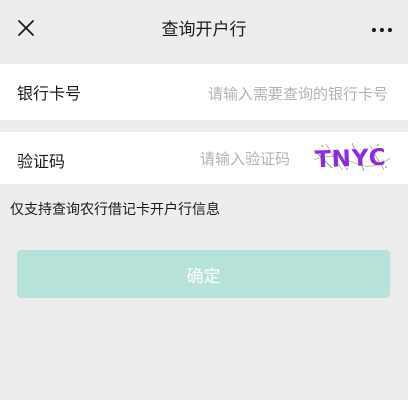 This screenshot has height=400, width=408. What do you see at coordinates (49, 93) in the screenshot?
I see `card-number-label: 银行卡号` at bounding box center [49, 93].